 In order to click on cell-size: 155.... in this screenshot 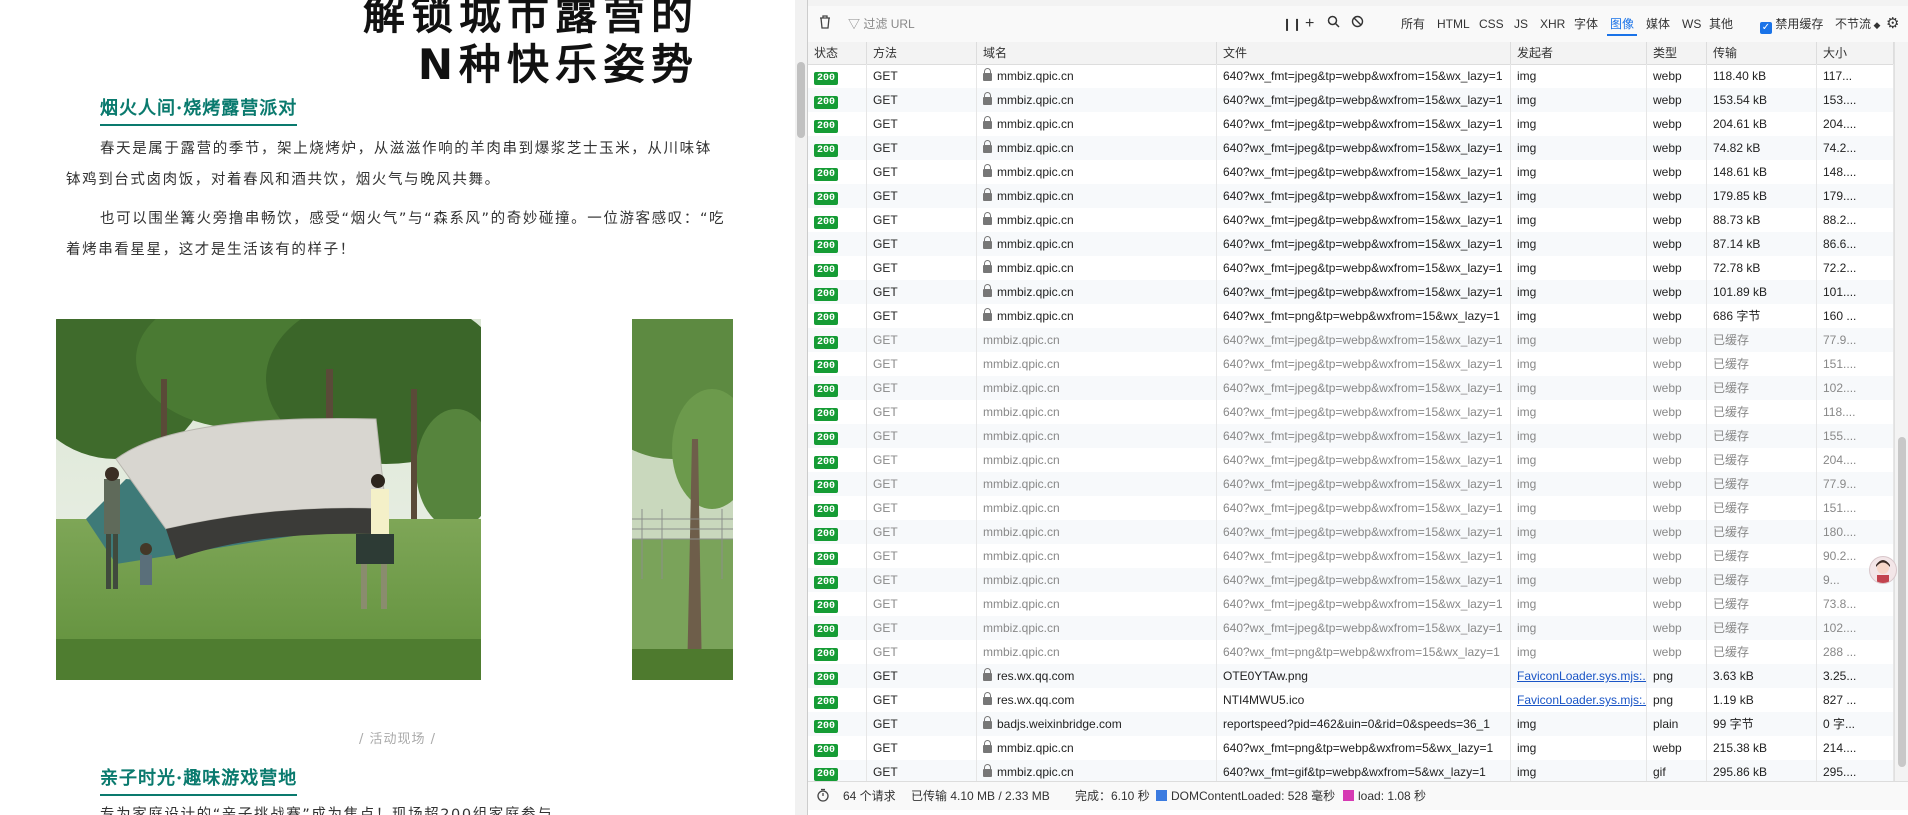, I will do `click(1855, 436)`.